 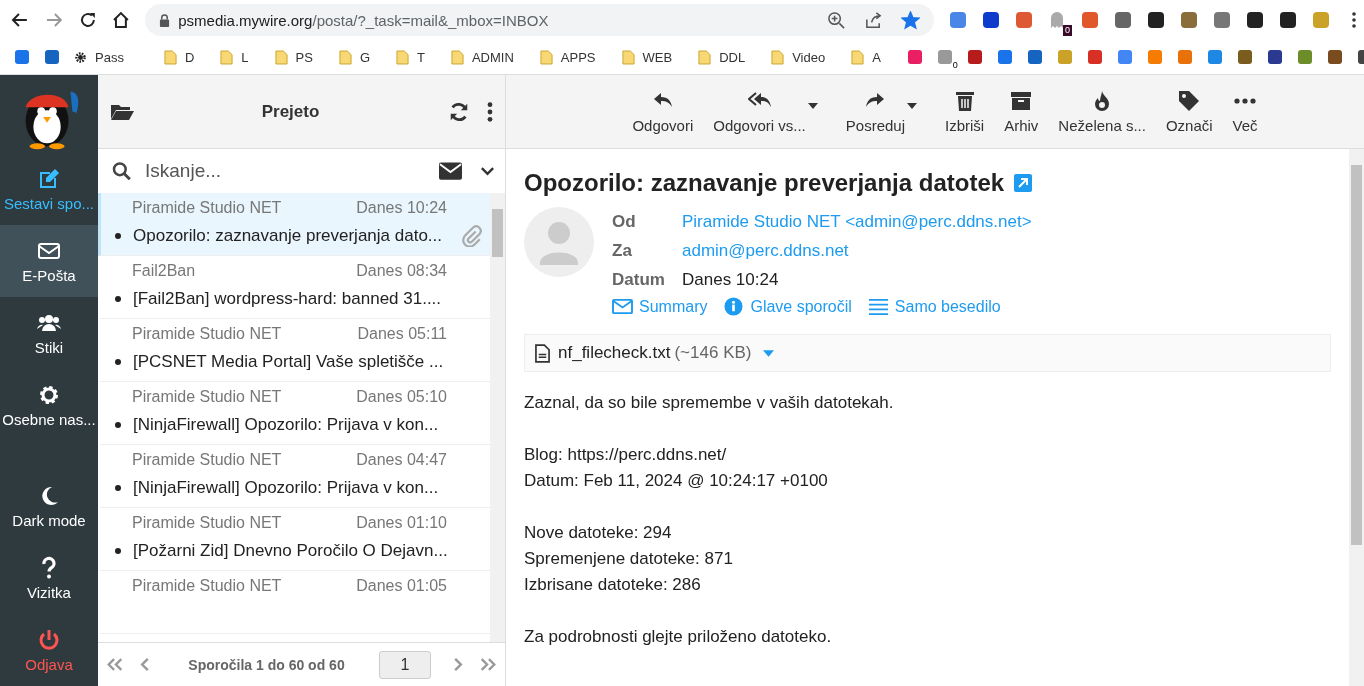 I want to click on message-date: Danes 05:11, so click(x=402, y=334).